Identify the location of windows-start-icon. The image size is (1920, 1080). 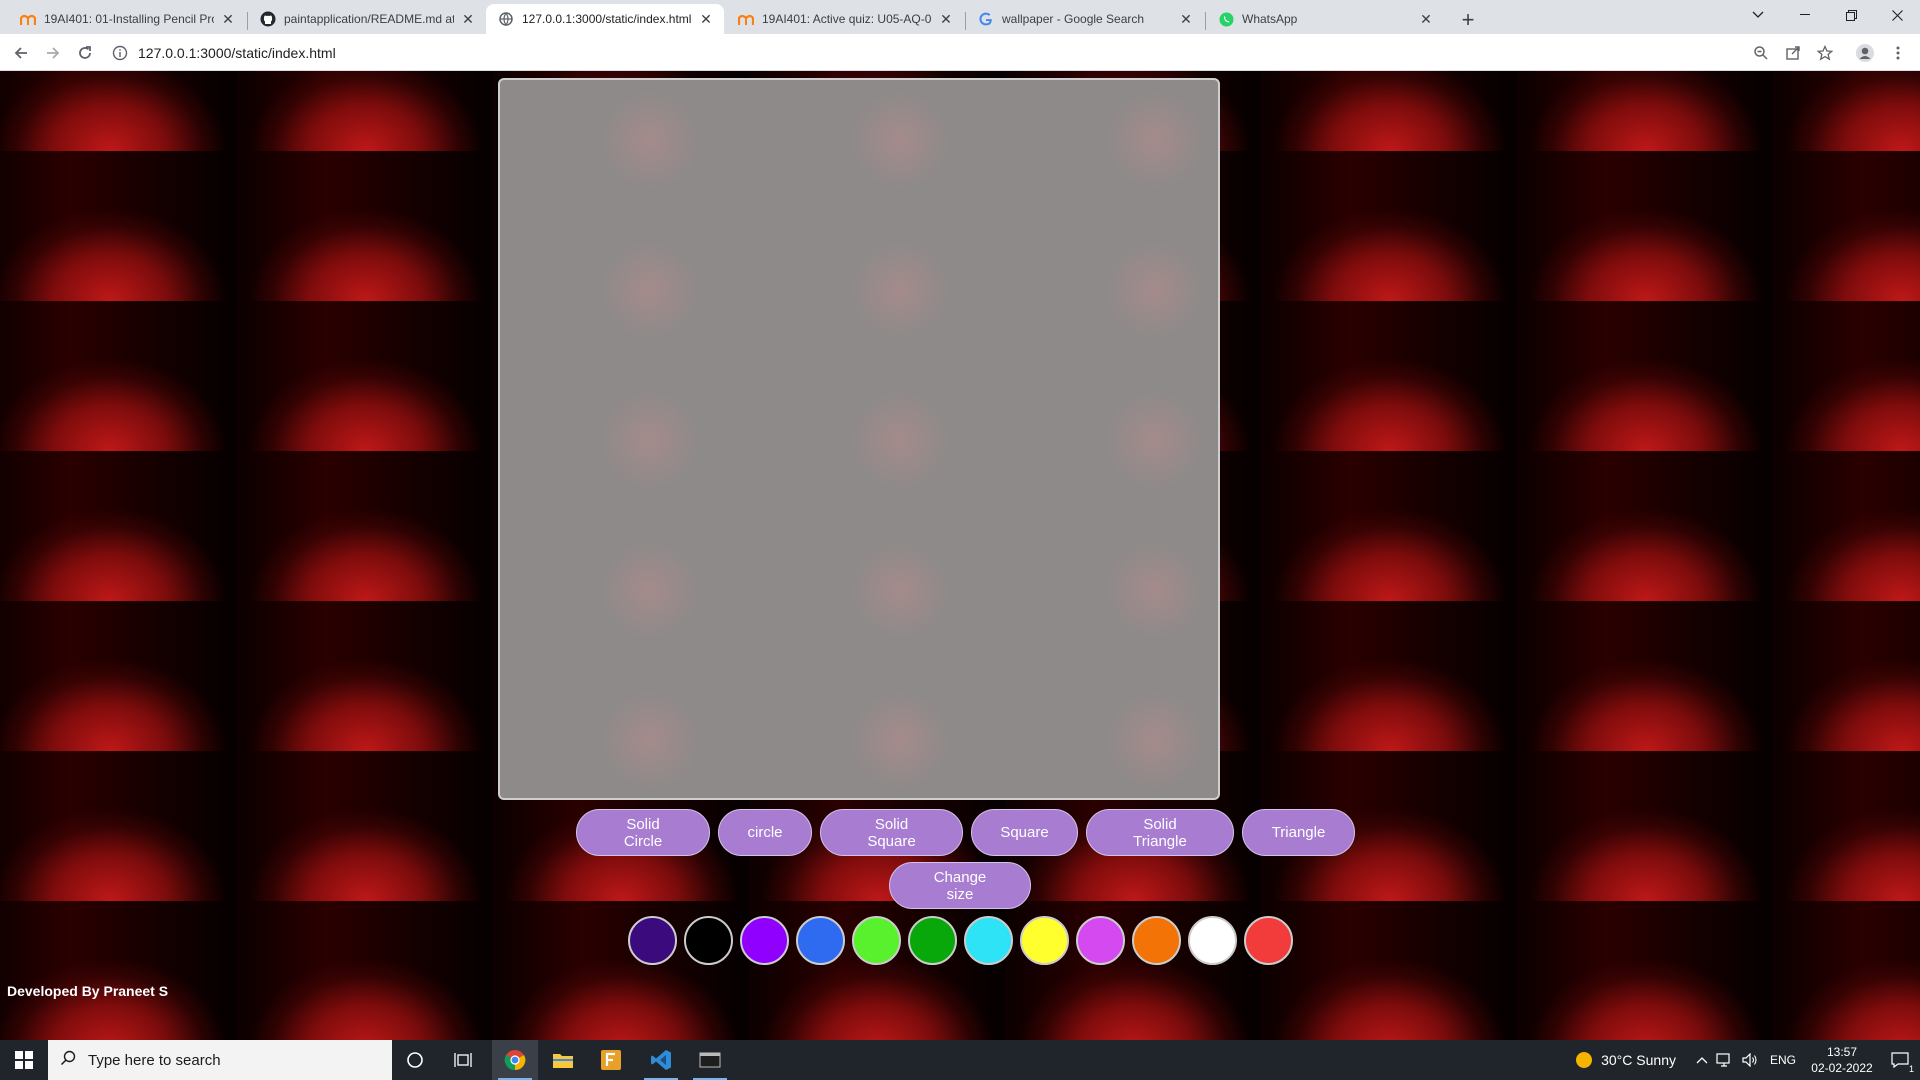
(24, 1060).